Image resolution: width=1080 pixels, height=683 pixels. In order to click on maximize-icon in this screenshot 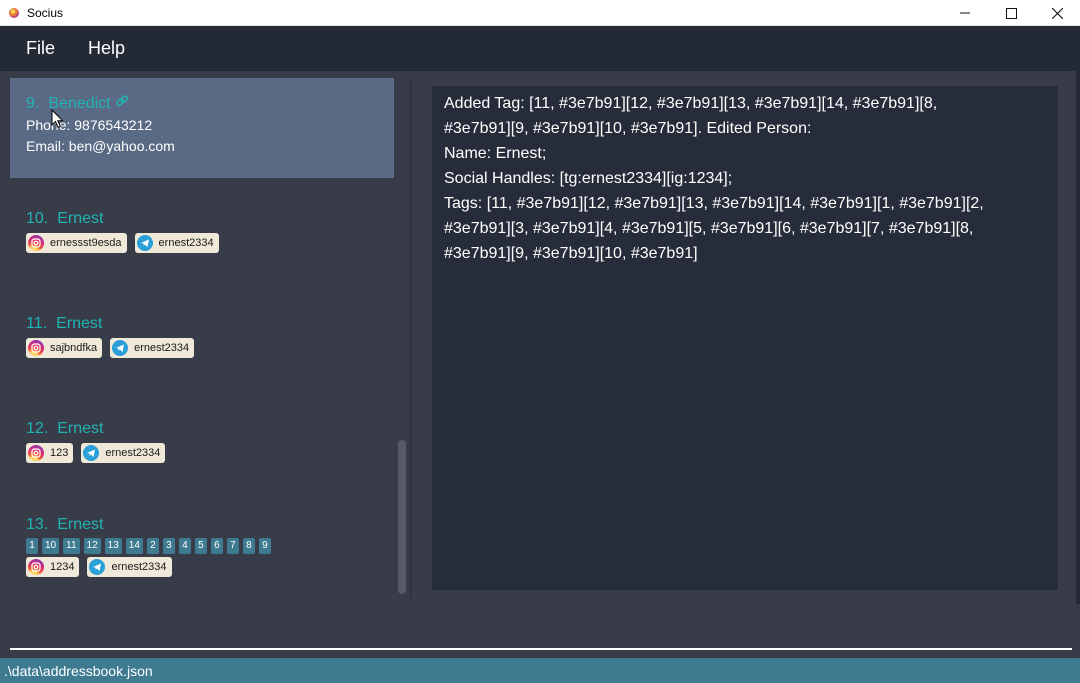, I will do `click(1011, 13)`.